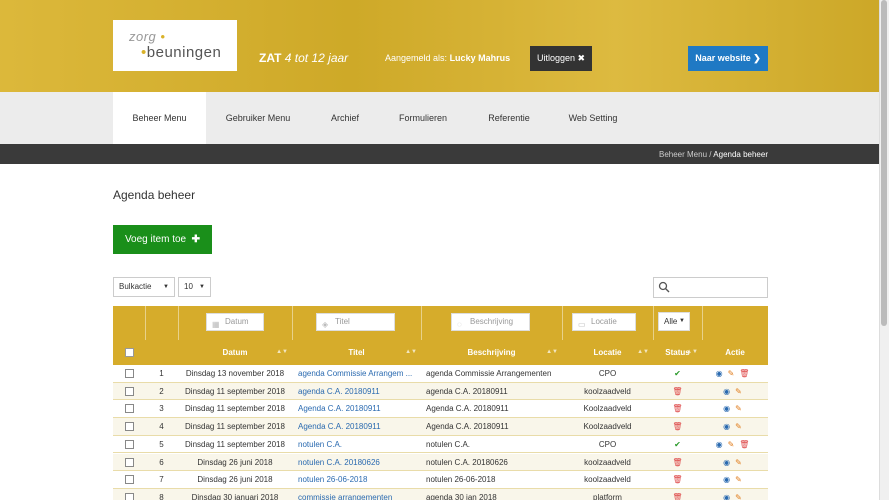 Image resolution: width=889 pixels, height=500 pixels. Describe the element at coordinates (674, 321) in the screenshot. I see `filter-status-select: Alle ▼` at that location.